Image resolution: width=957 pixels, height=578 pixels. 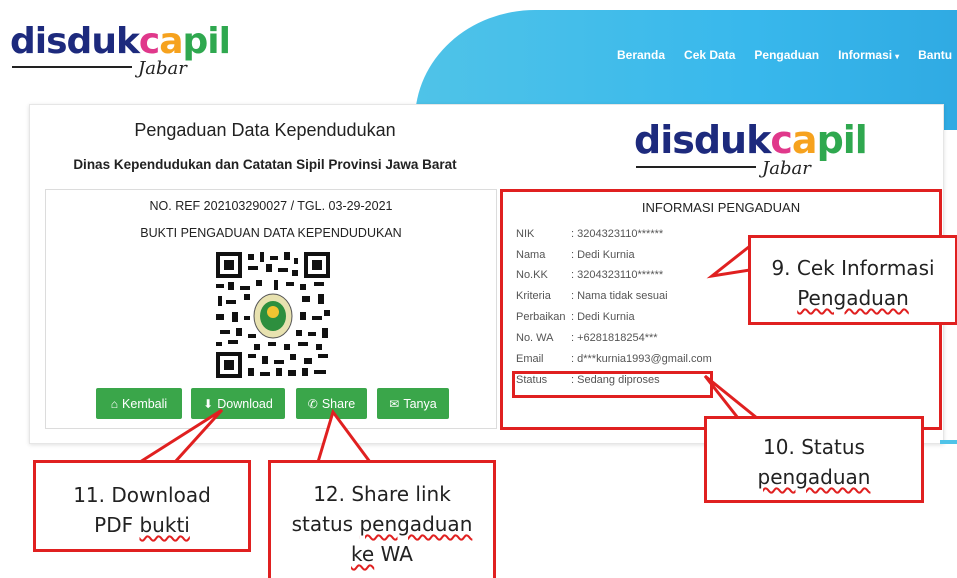 I want to click on nav-pengaduan: Pengaduan, so click(x=786, y=55).